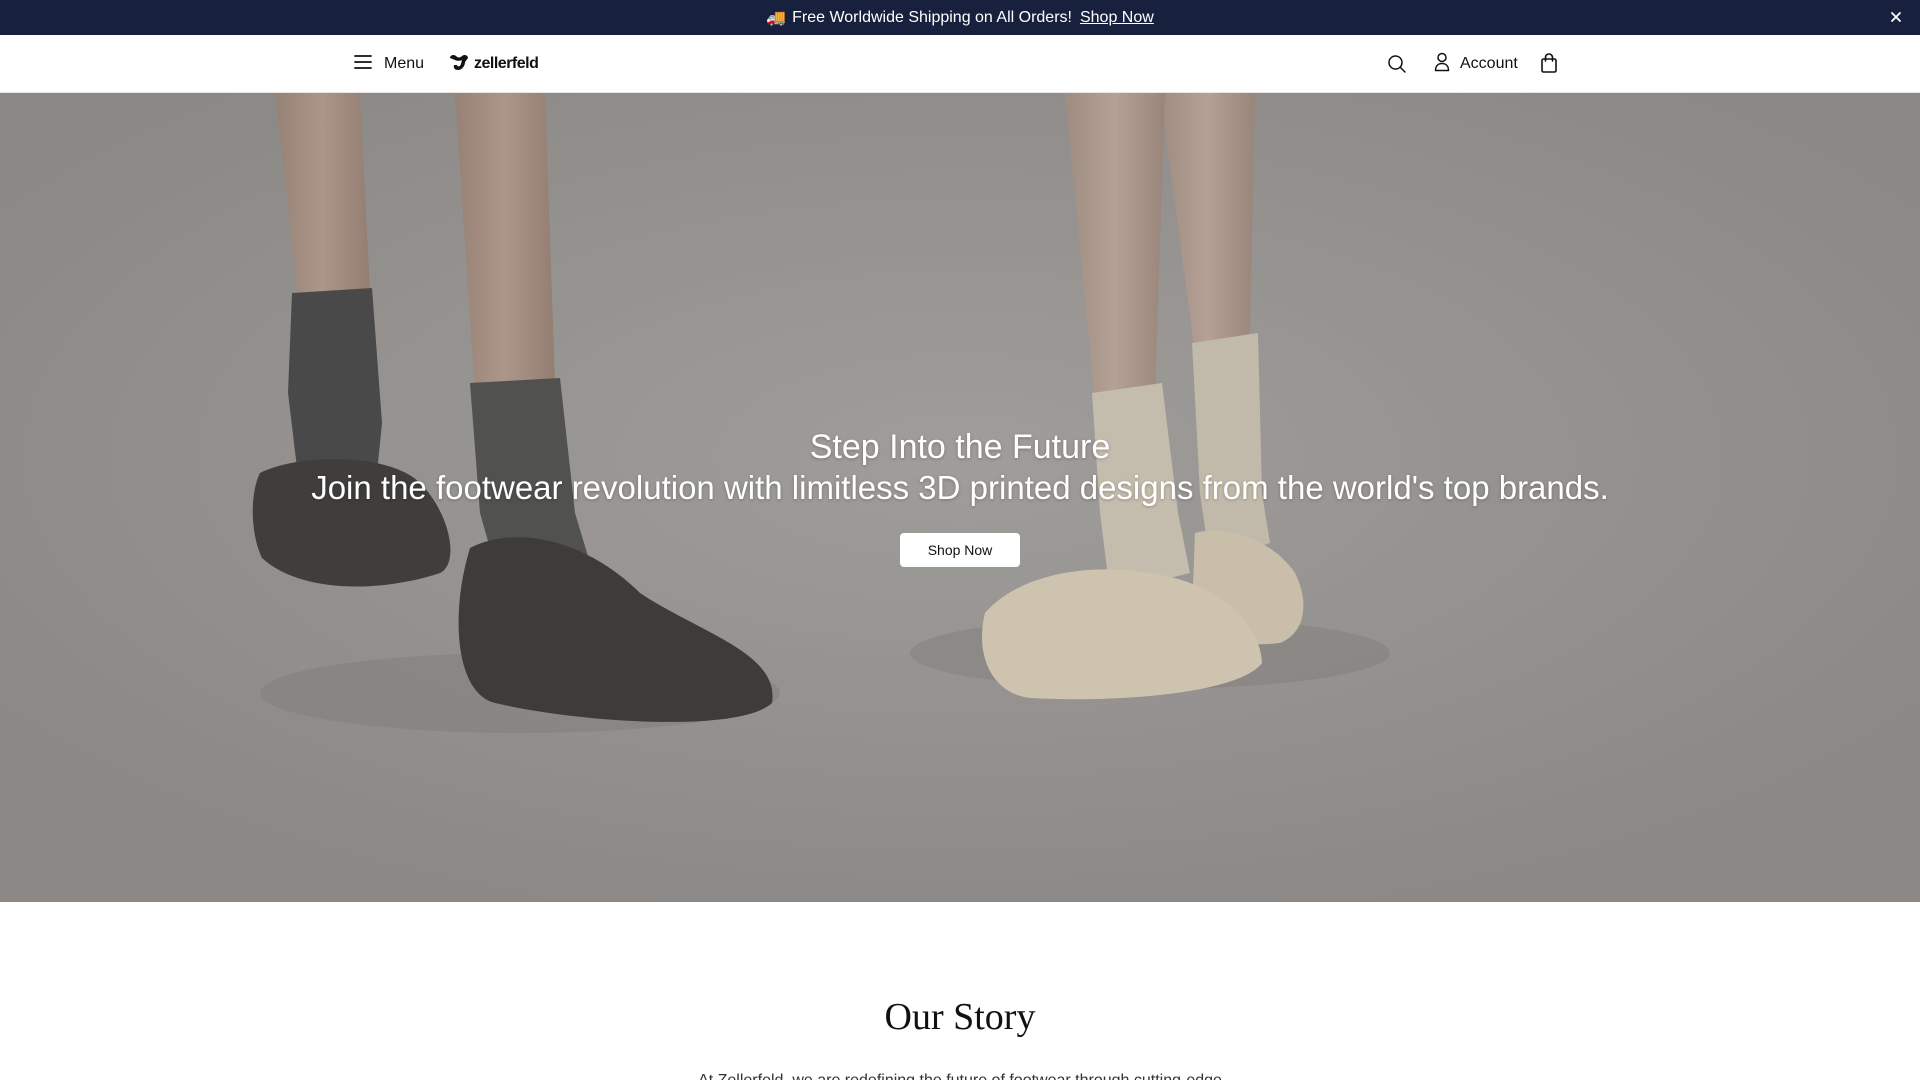 This screenshot has height=1080, width=1920. I want to click on shopping-bag-icon, so click(1549, 63).